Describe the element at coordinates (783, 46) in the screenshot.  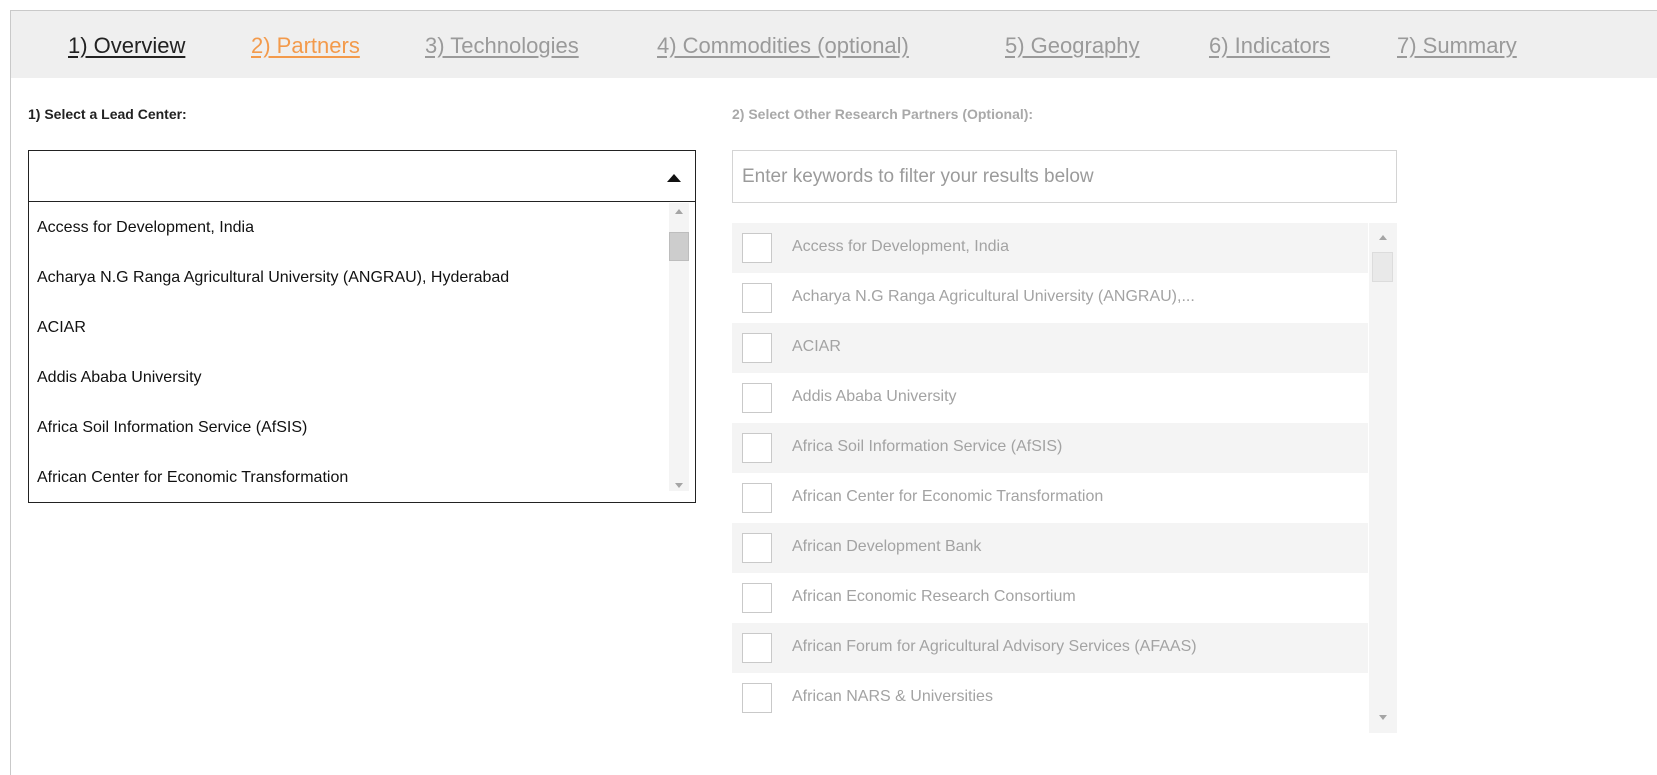
I see `tab-commodities: 4) Commodities (optional)` at that location.